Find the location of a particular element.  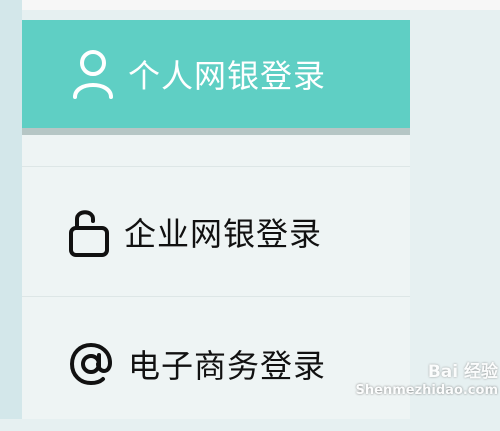

page-left-strip is located at coordinates (11, 209).